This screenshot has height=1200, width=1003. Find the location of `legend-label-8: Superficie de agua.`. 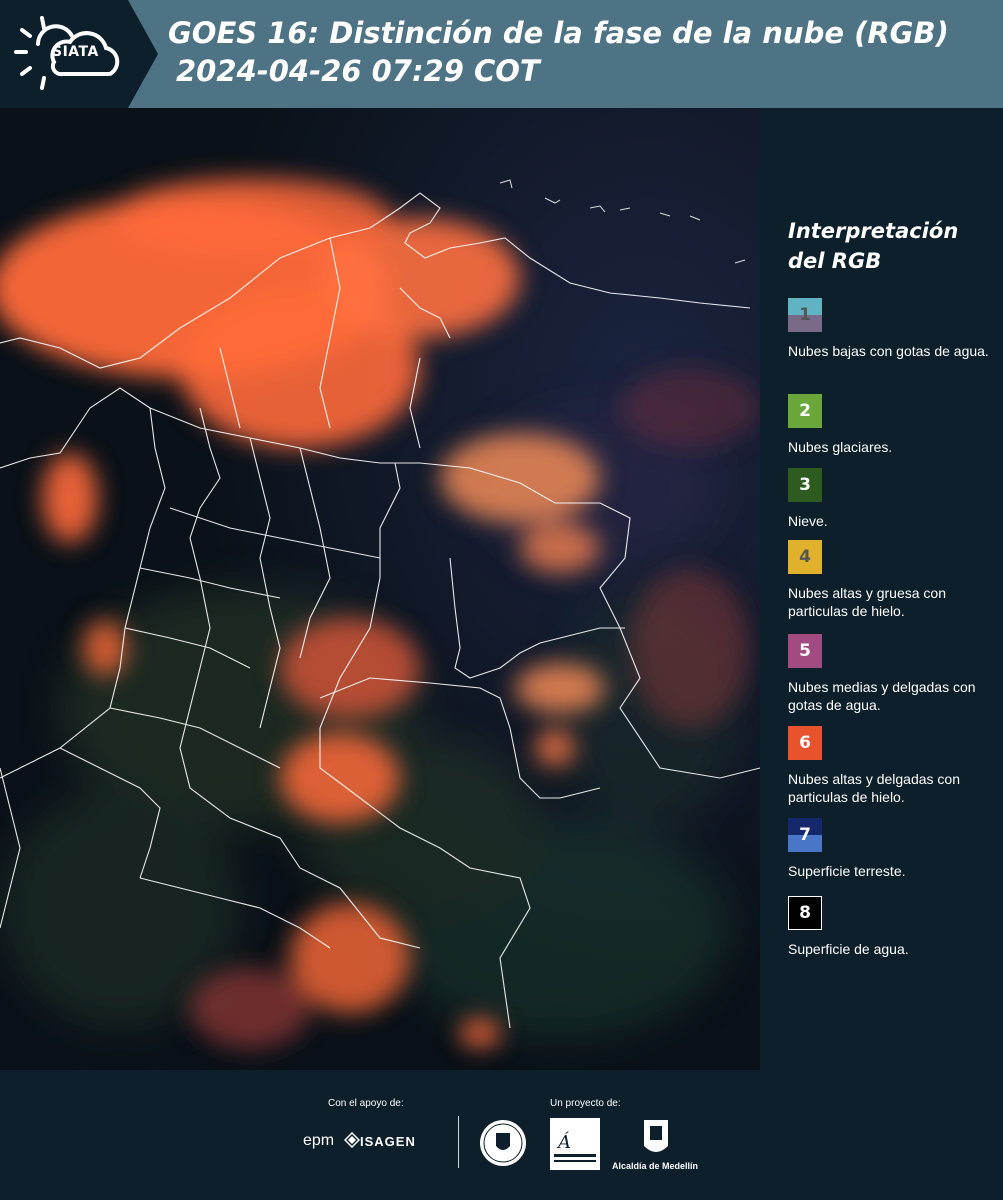

legend-label-8: Superficie de agua. is located at coordinates (848, 949).